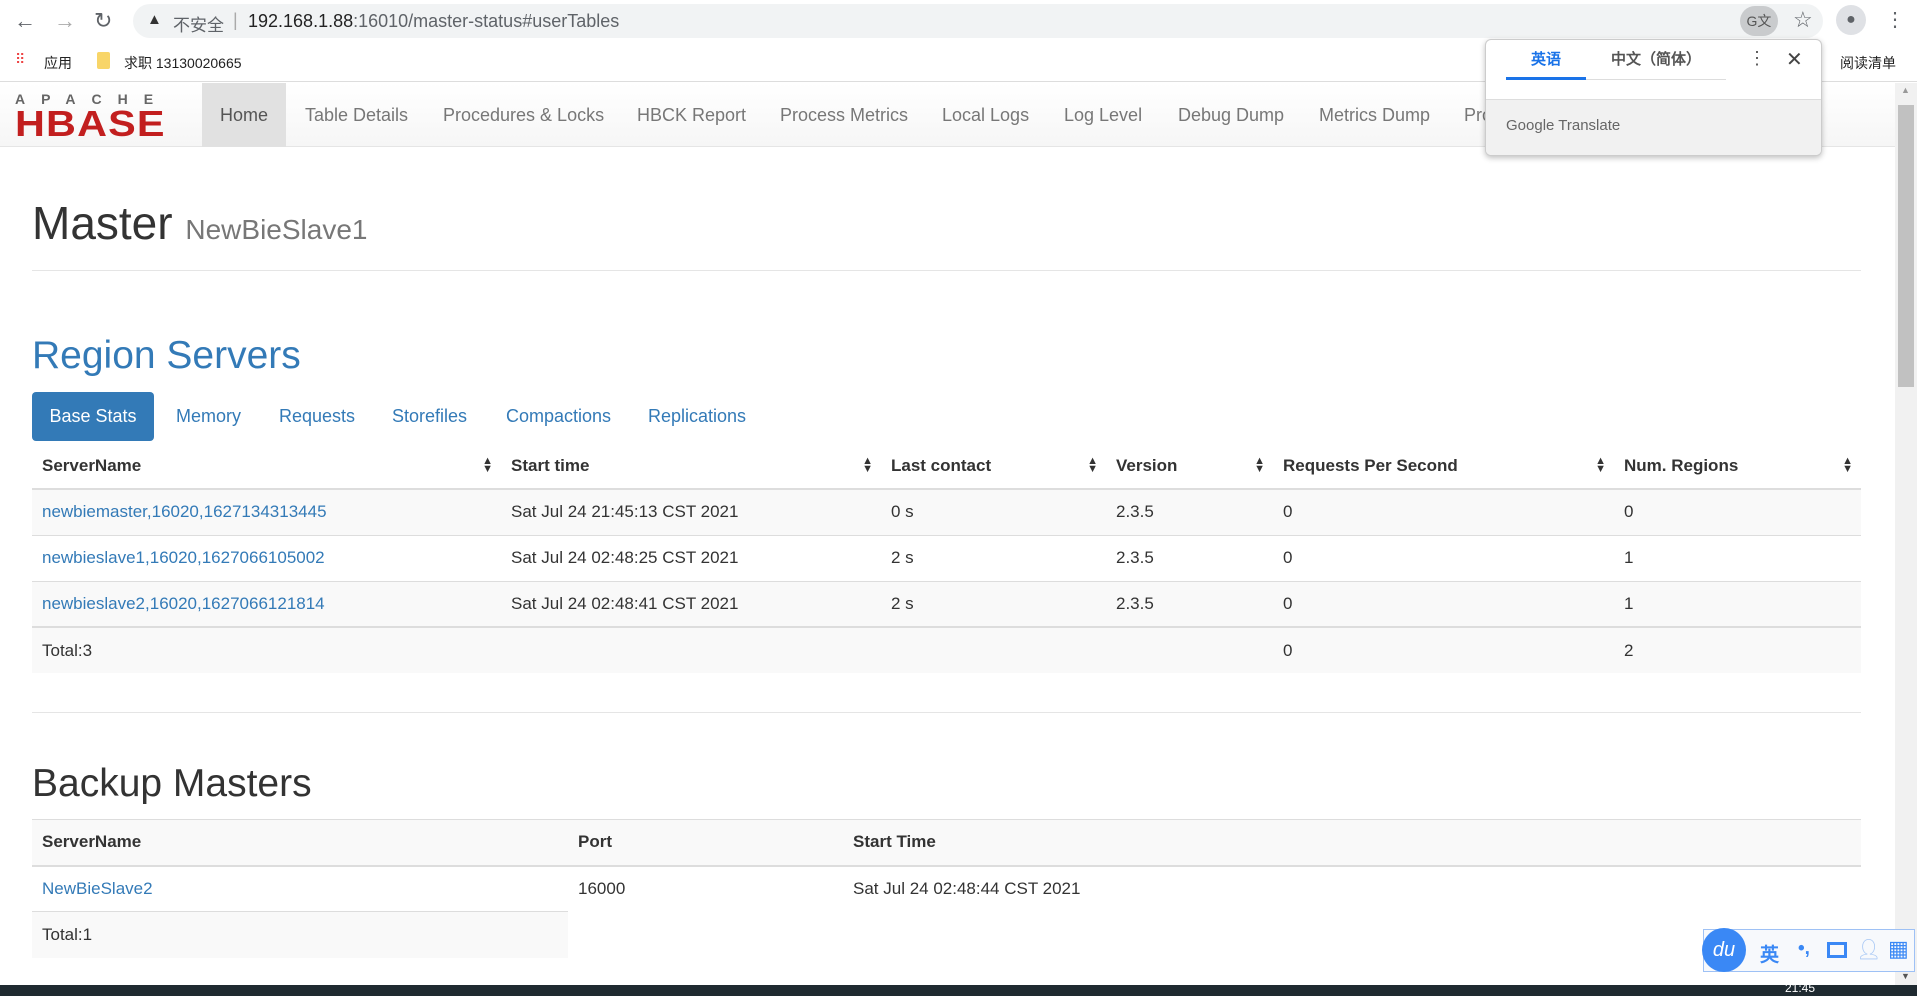  Describe the element at coordinates (523, 115) in the screenshot. I see `nav-procedures-locks: Procedures & Locks` at that location.